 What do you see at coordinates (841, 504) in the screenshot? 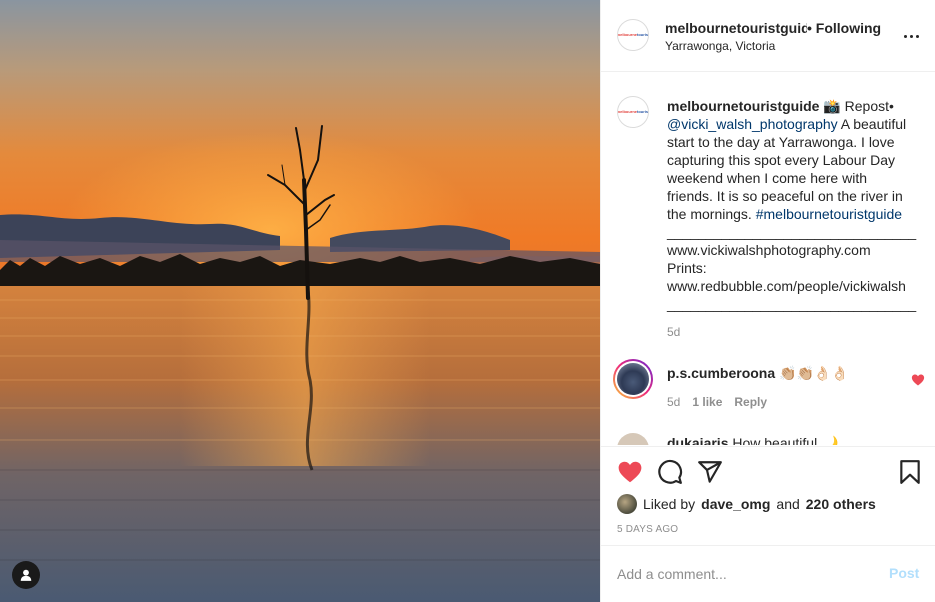
I see `likes-count-link: 220 others` at bounding box center [841, 504].